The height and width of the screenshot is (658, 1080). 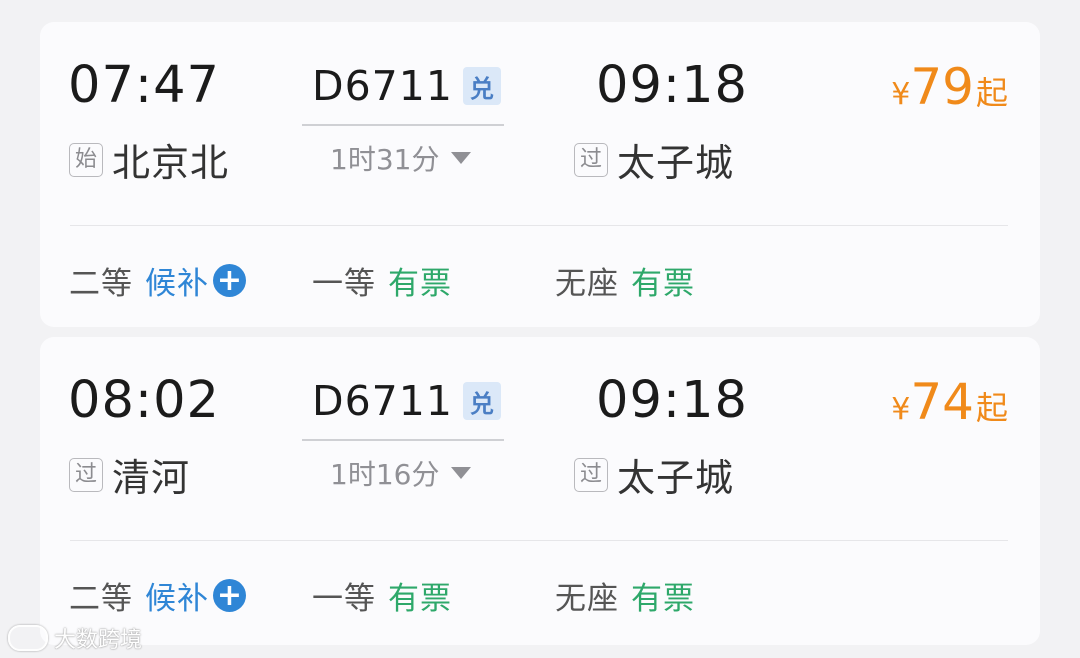 What do you see at coordinates (171, 163) in the screenshot?
I see `departure-station-name: 北京北` at bounding box center [171, 163].